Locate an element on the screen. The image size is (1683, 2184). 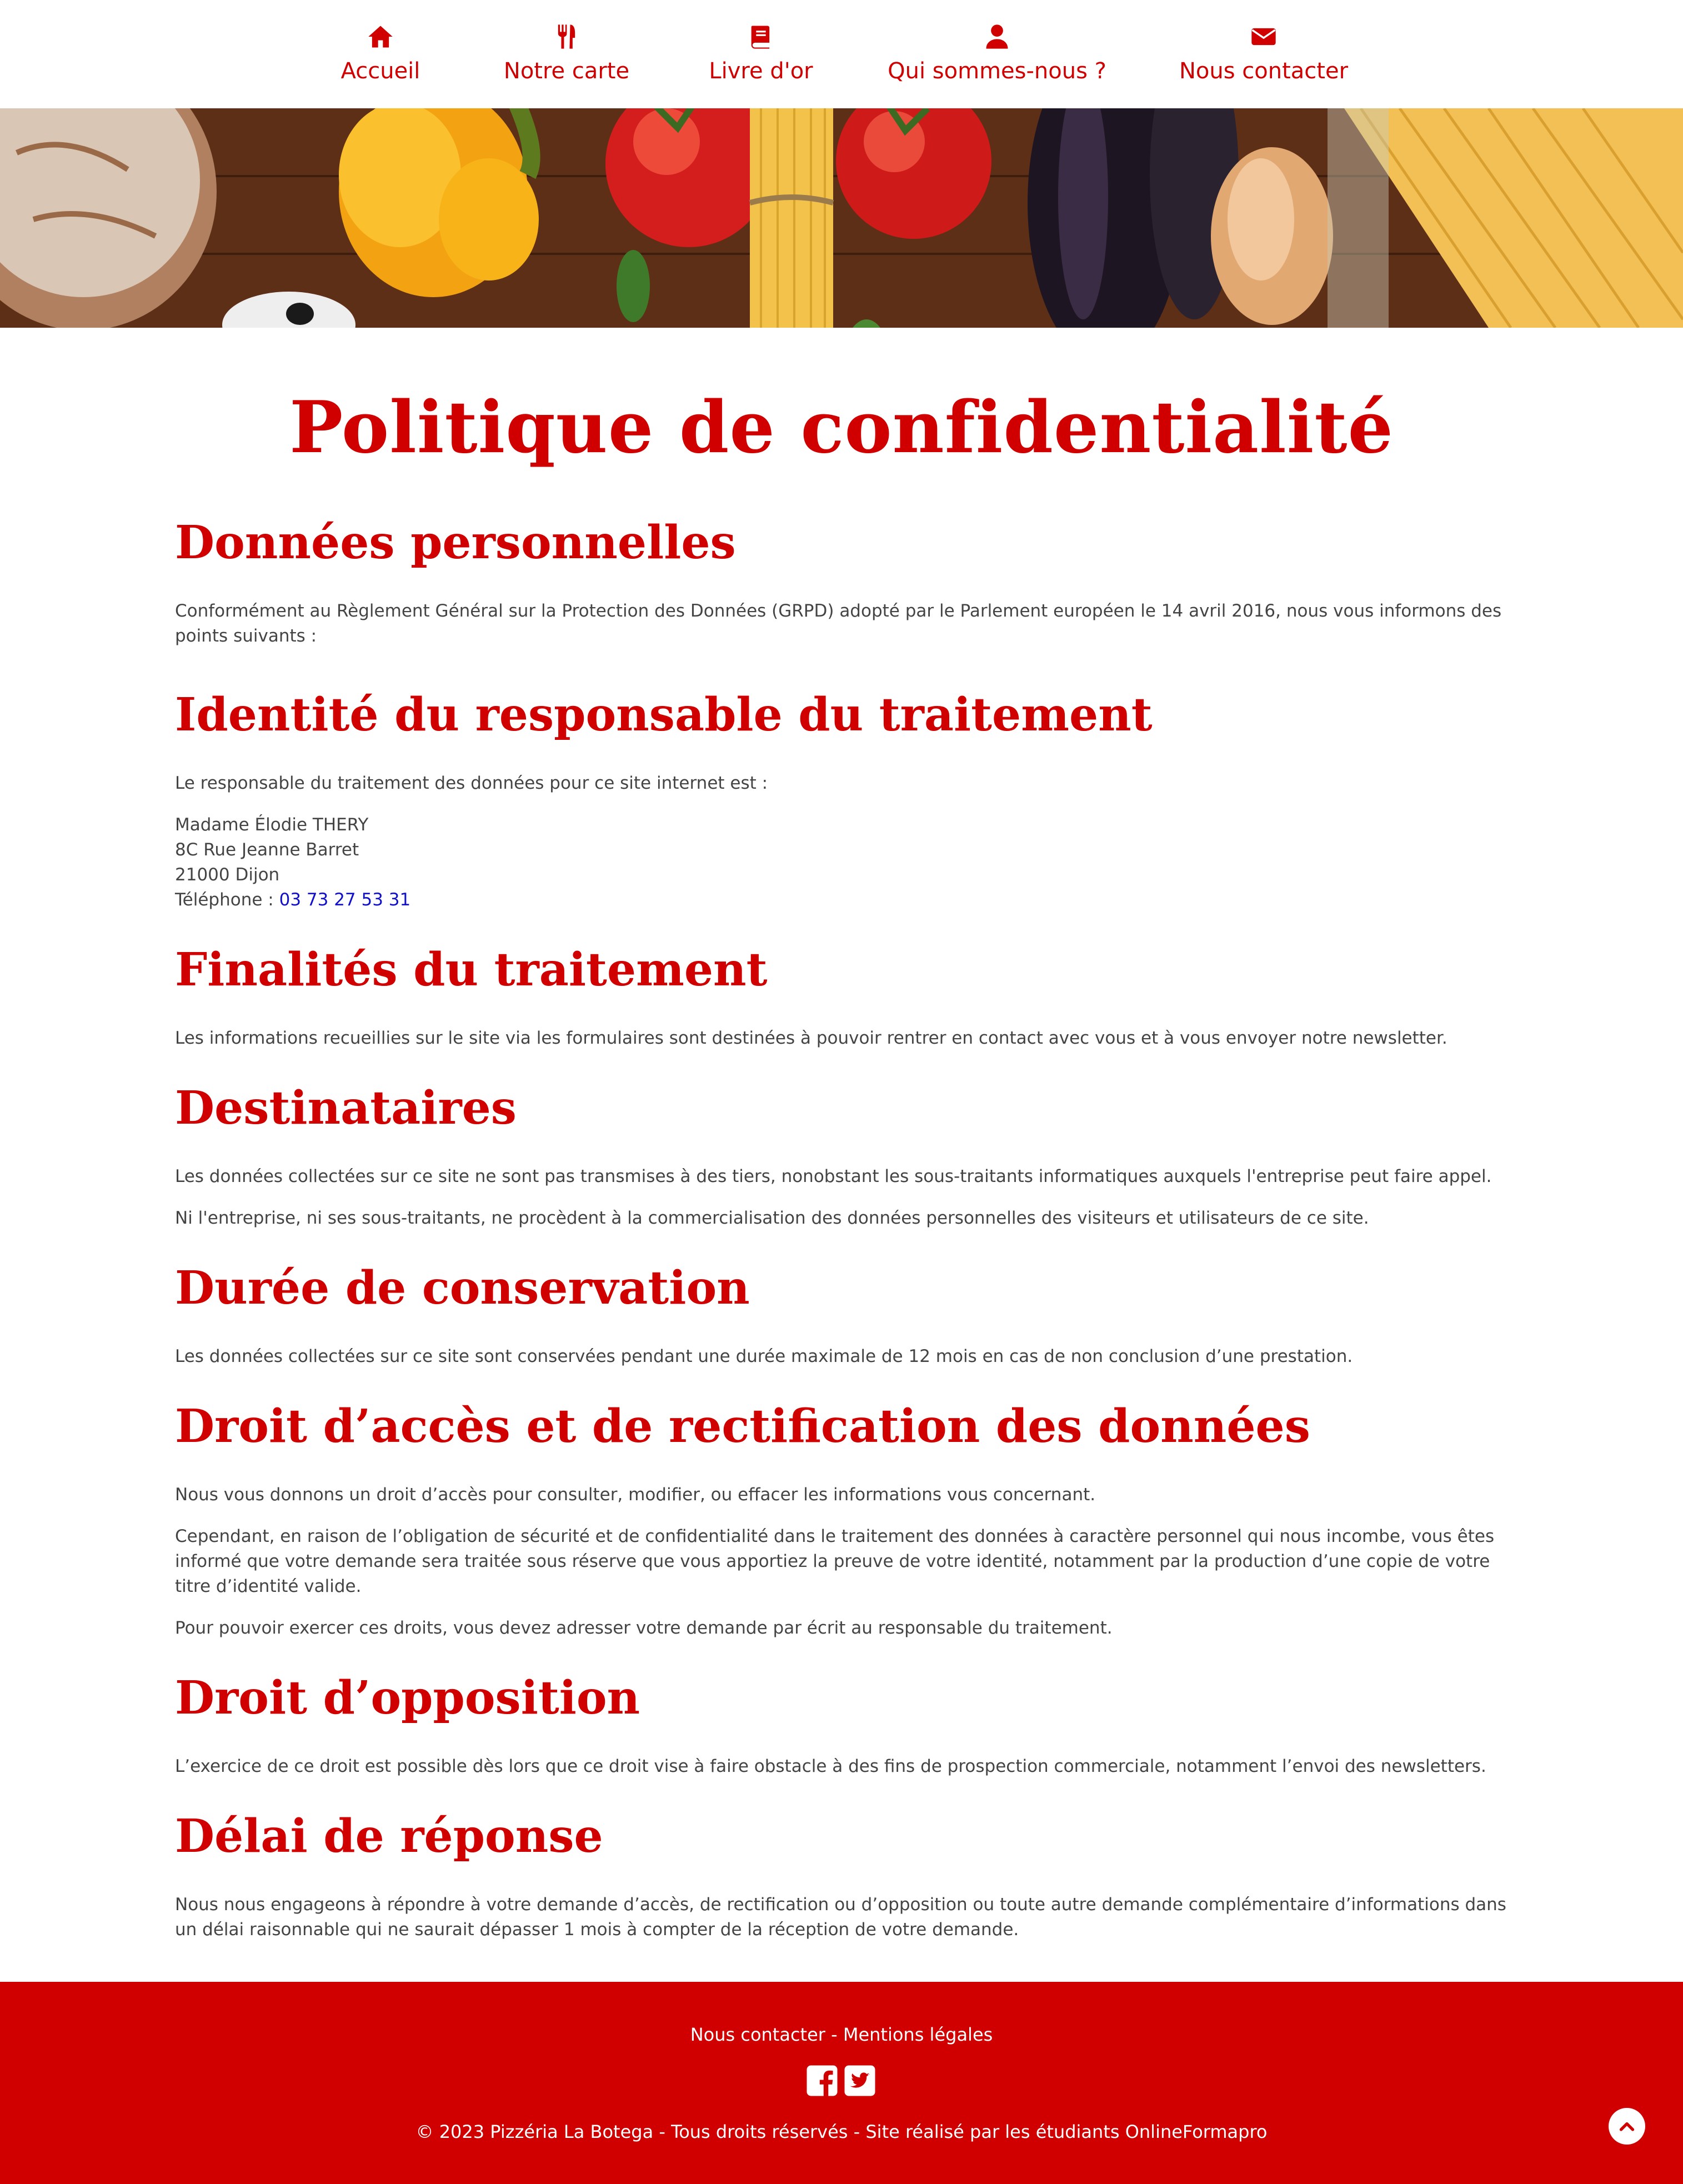
nav-item-contact: Nous contacter is located at coordinates (1264, 56).